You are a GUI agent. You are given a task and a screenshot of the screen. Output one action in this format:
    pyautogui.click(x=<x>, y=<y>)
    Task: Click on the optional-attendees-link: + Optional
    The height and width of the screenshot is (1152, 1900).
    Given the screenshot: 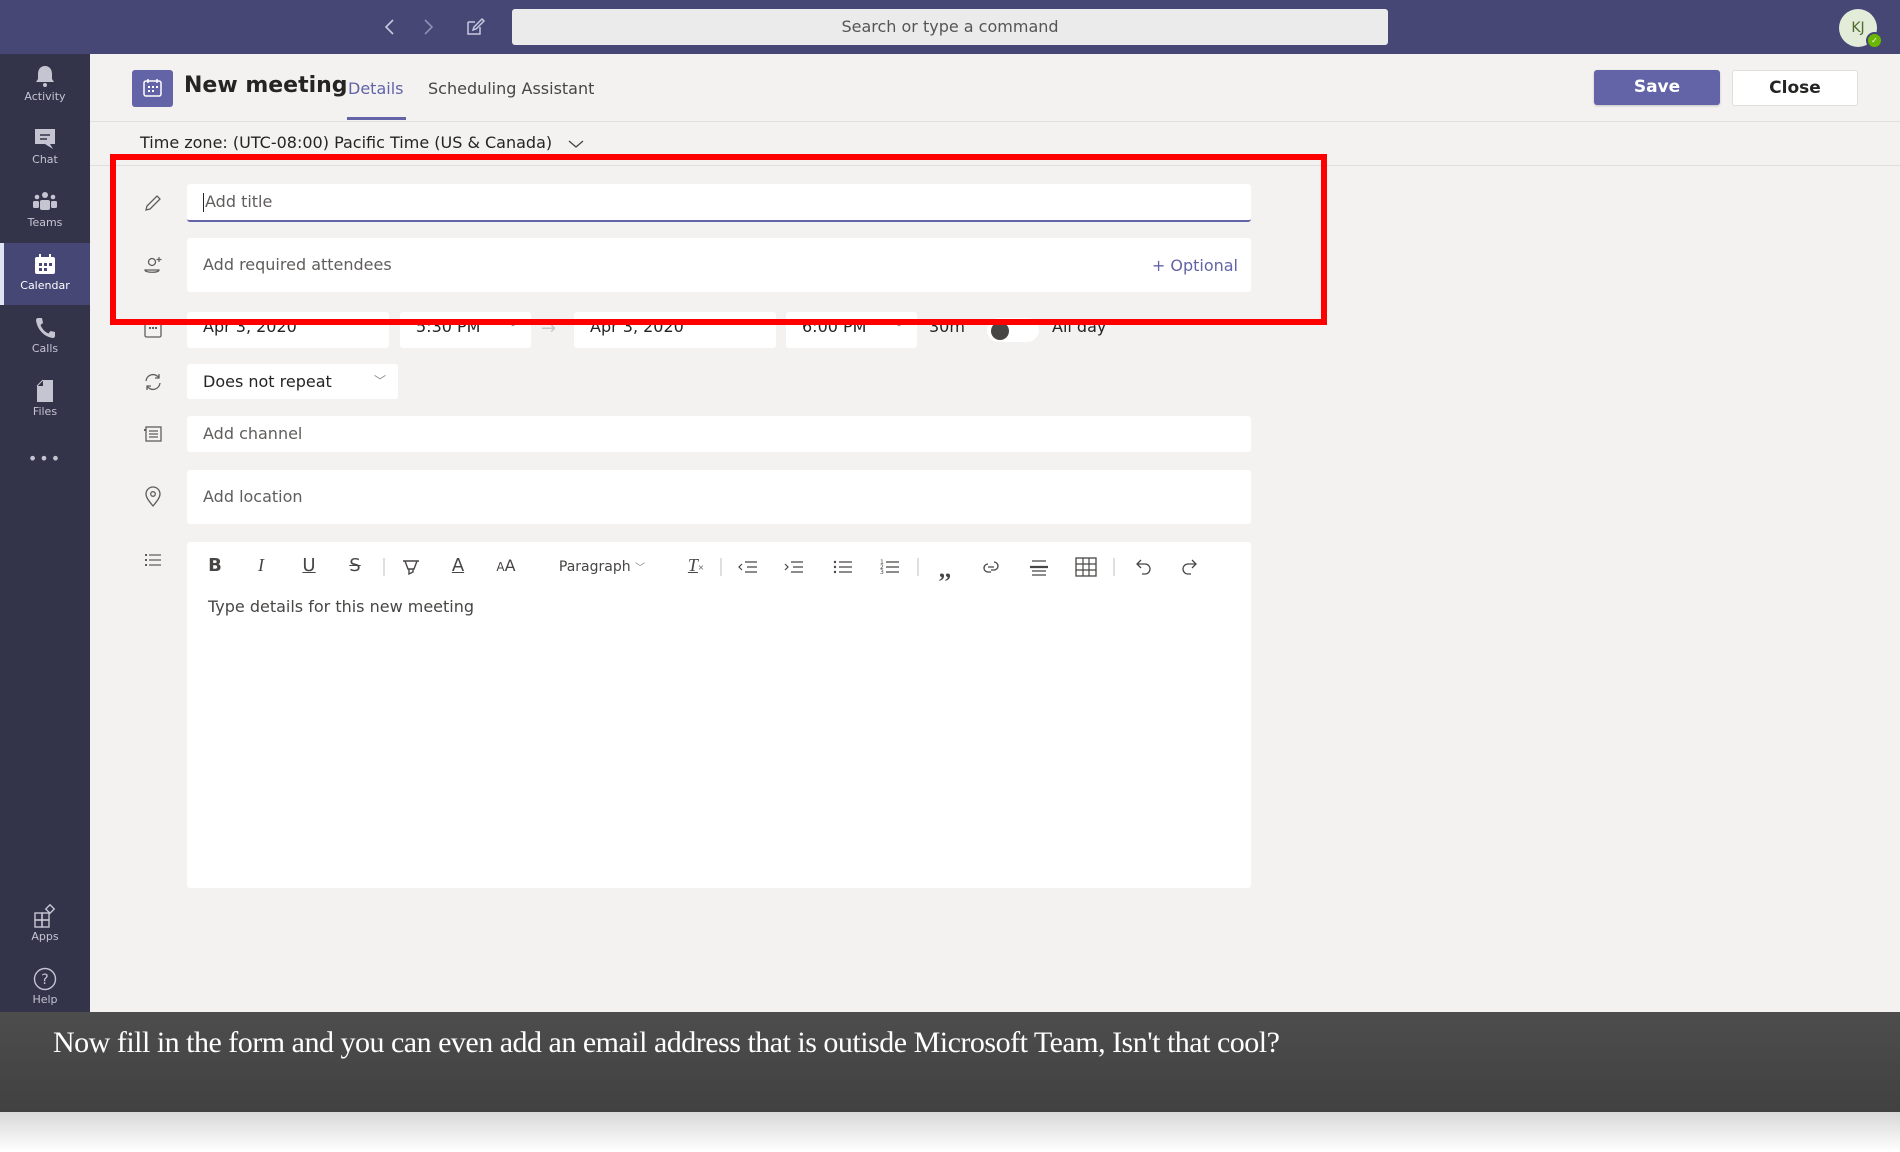 What is the action you would take?
    pyautogui.click(x=1195, y=265)
    